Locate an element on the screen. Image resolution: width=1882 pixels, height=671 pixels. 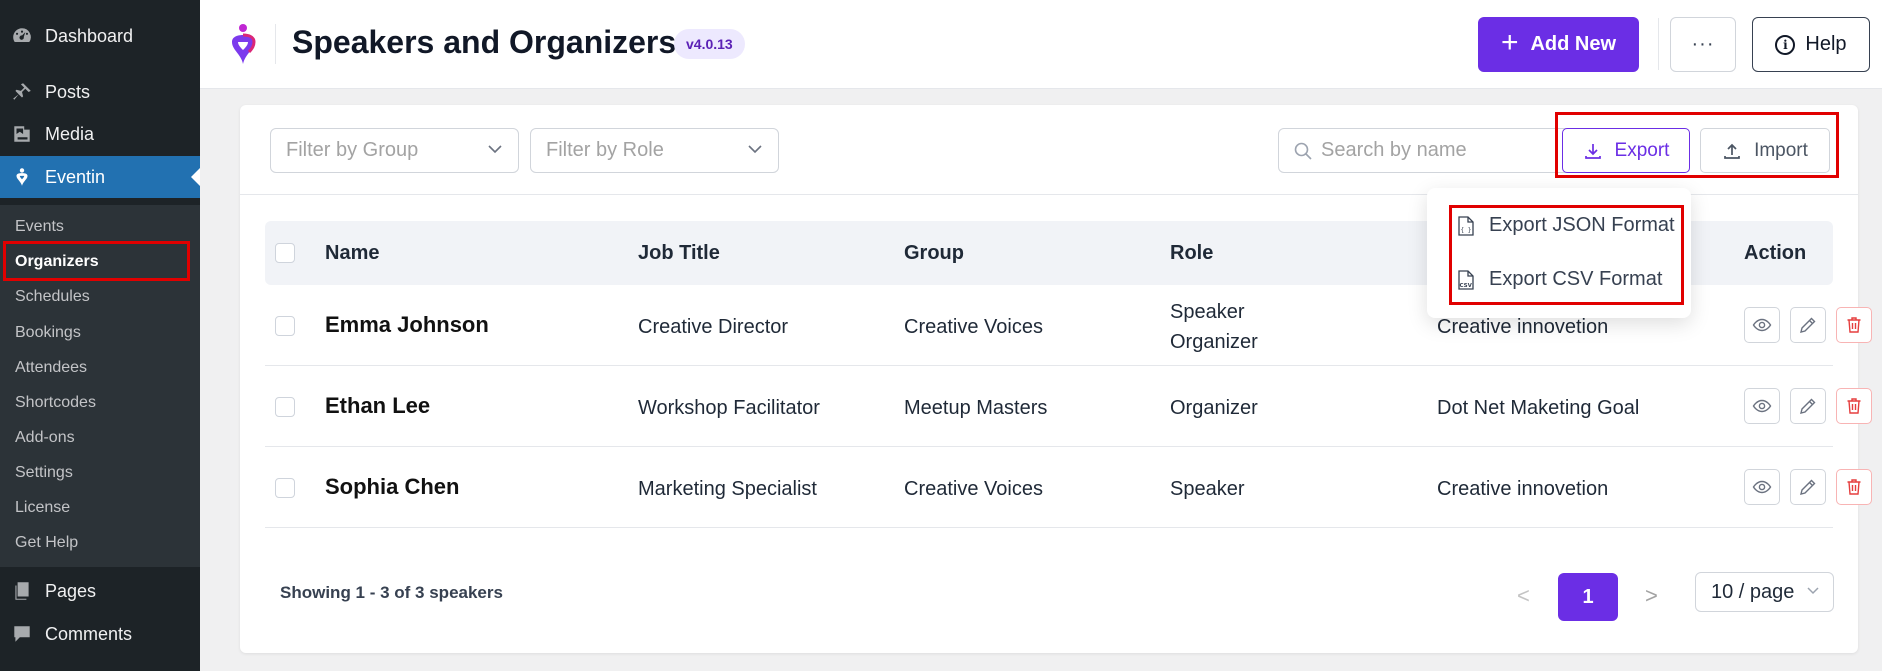
submenu-get-help: Get Help is located at coordinates (46, 543).